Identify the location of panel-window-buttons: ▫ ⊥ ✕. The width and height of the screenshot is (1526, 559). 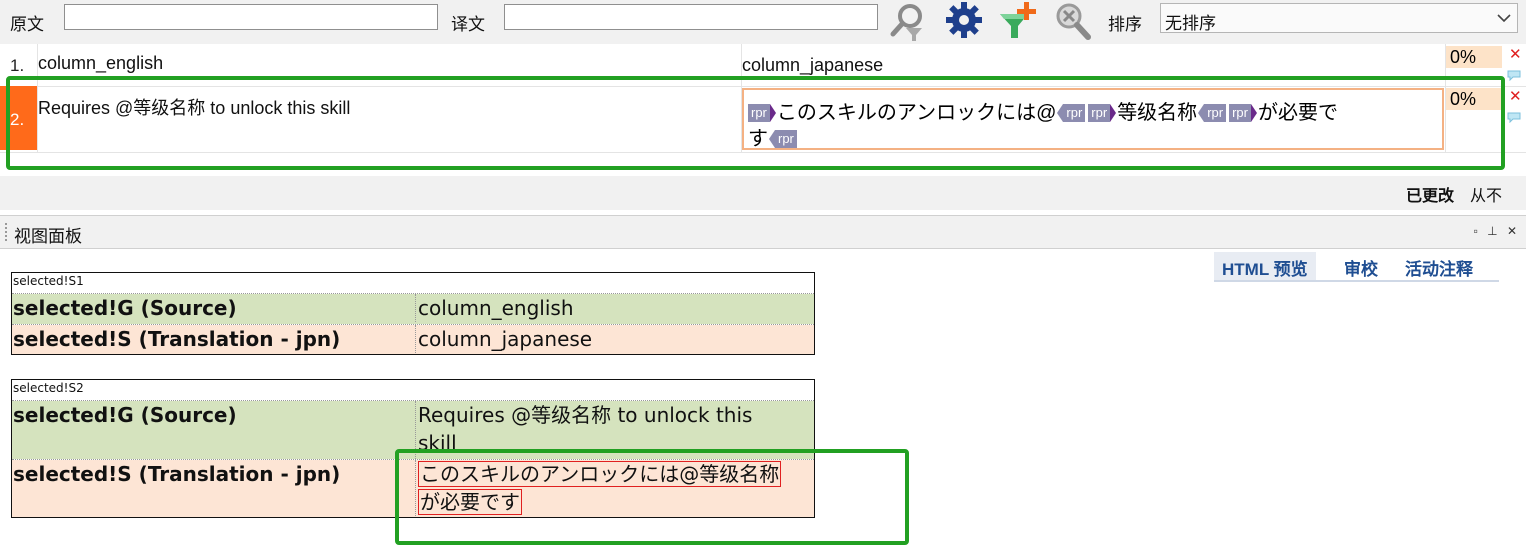
(1497, 231).